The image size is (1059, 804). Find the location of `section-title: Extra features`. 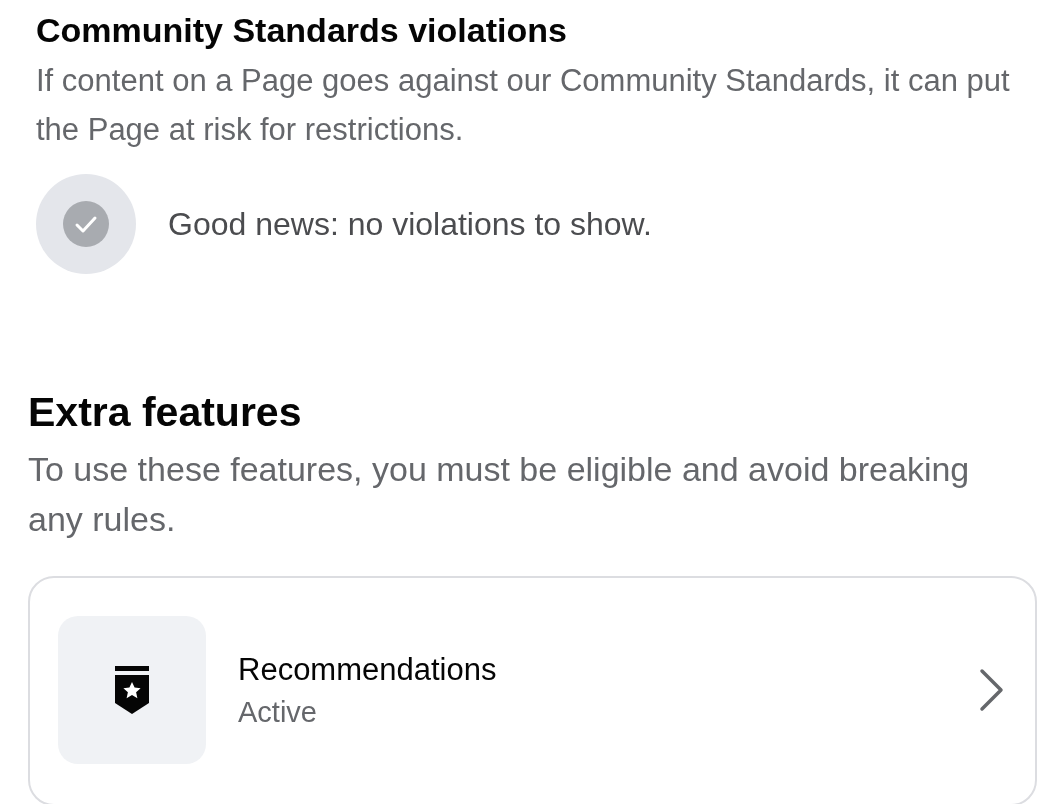

section-title: Extra features is located at coordinates (165, 412).